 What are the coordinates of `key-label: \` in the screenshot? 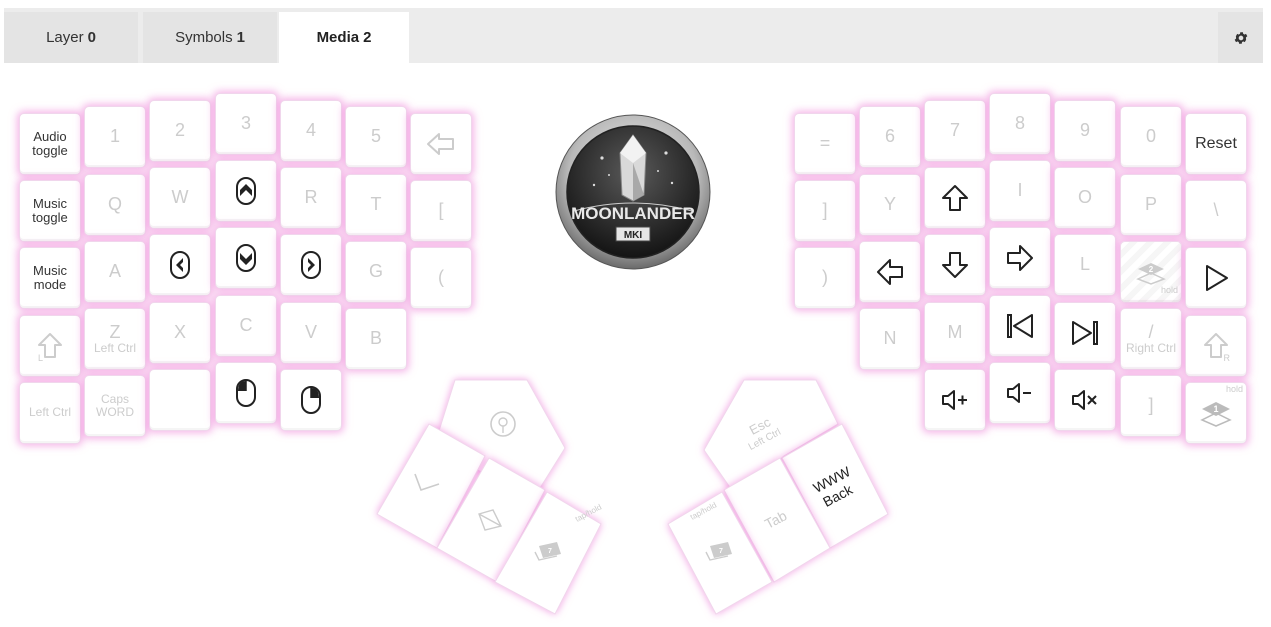 It's located at (1216, 210).